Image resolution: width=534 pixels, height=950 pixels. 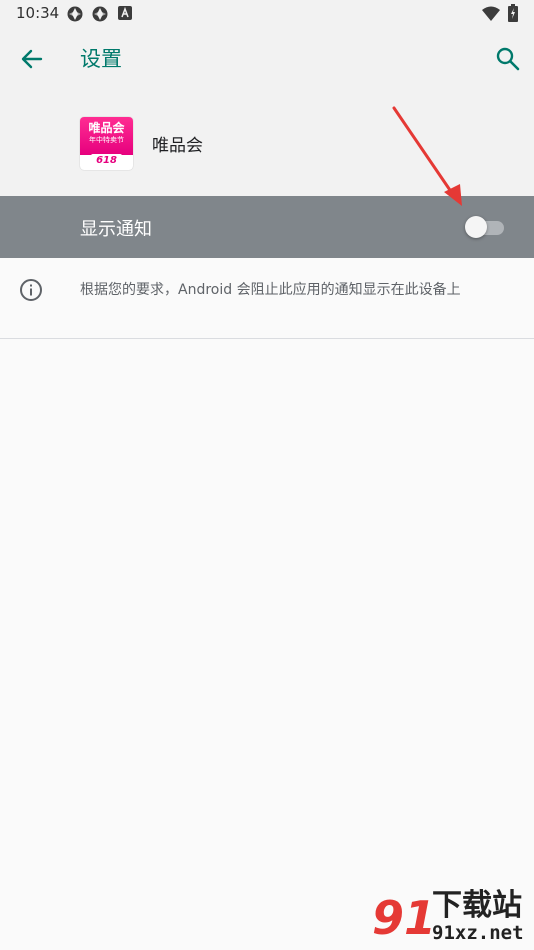 I want to click on page-title: 设置, so click(x=101, y=59).